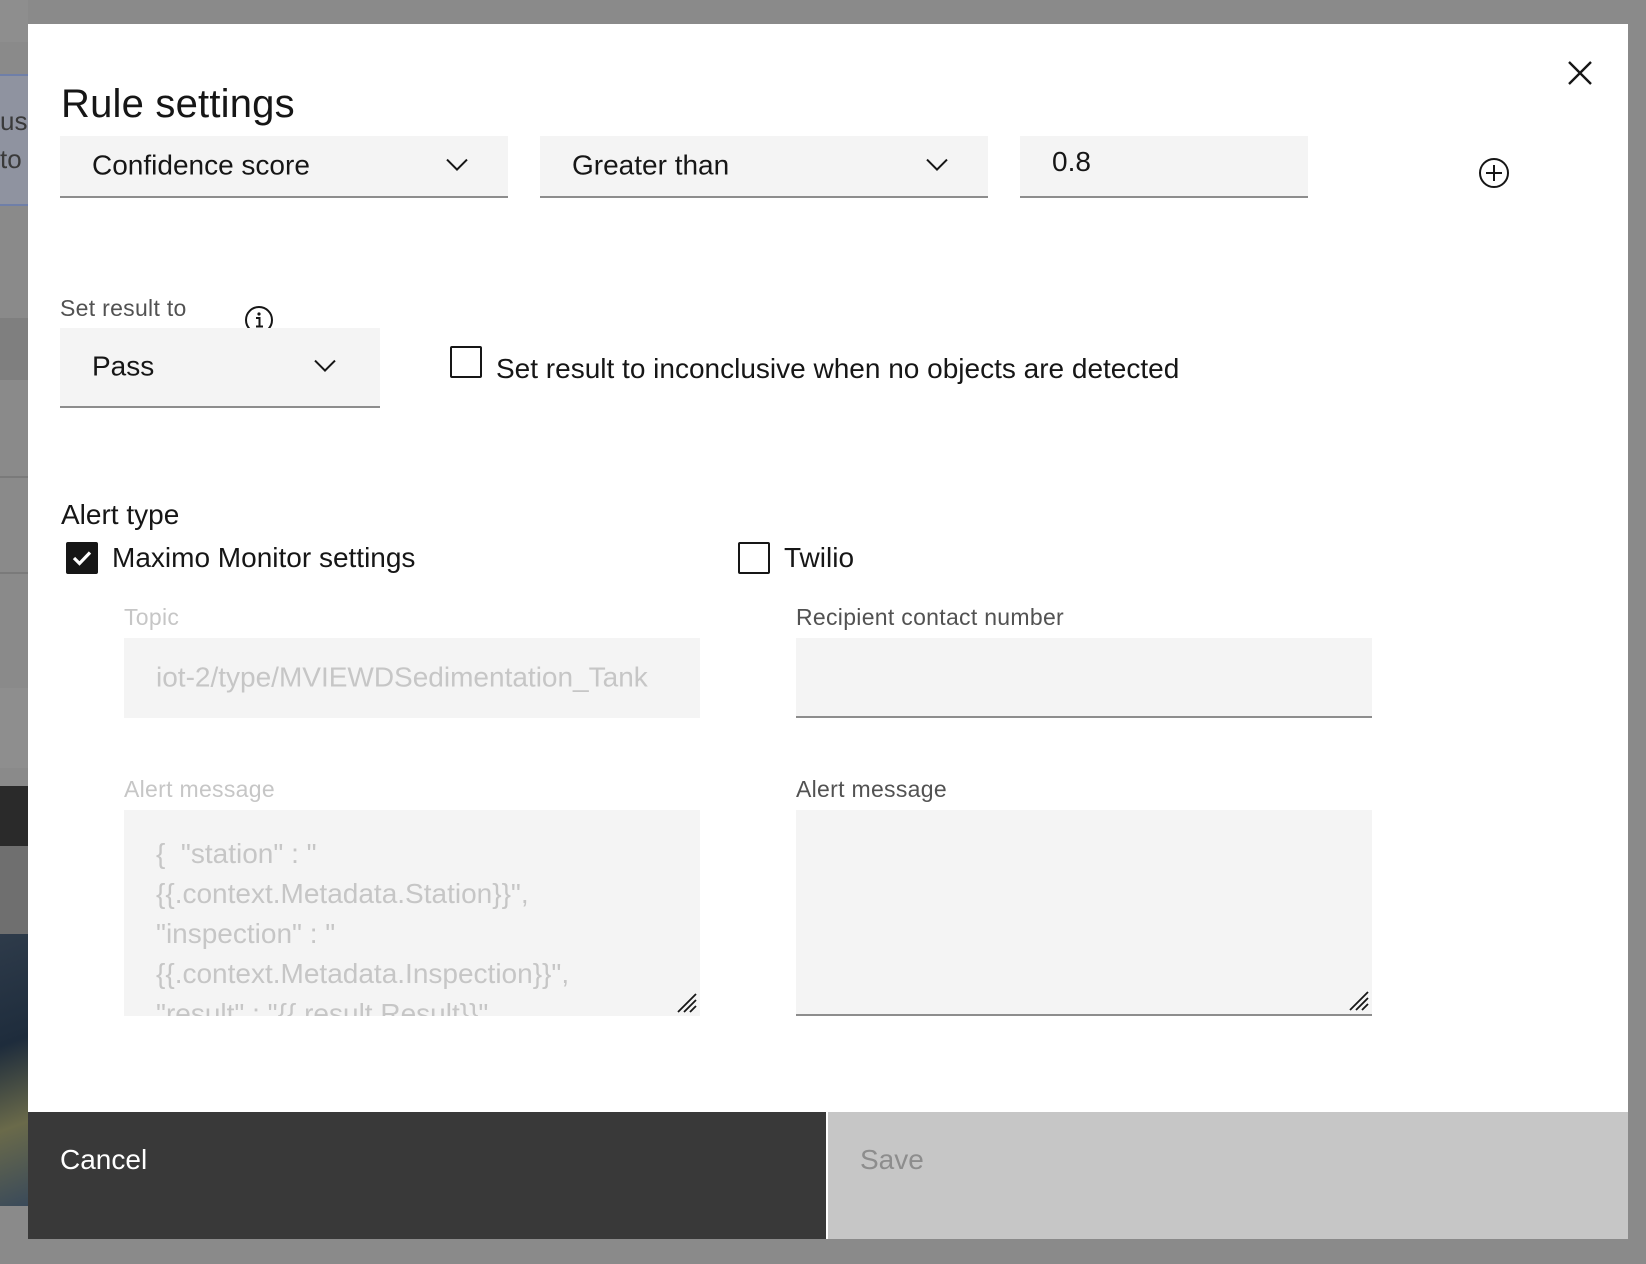  I want to click on result-dropdown-value: Pass, so click(123, 366).